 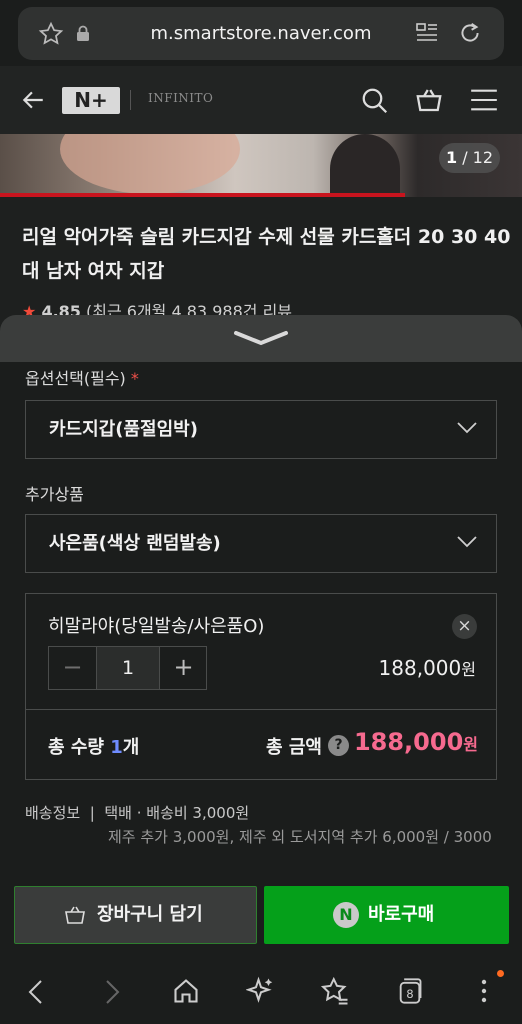 What do you see at coordinates (177, 813) in the screenshot?
I see `shipping-method: 택배 · 배송비 3,000원` at bounding box center [177, 813].